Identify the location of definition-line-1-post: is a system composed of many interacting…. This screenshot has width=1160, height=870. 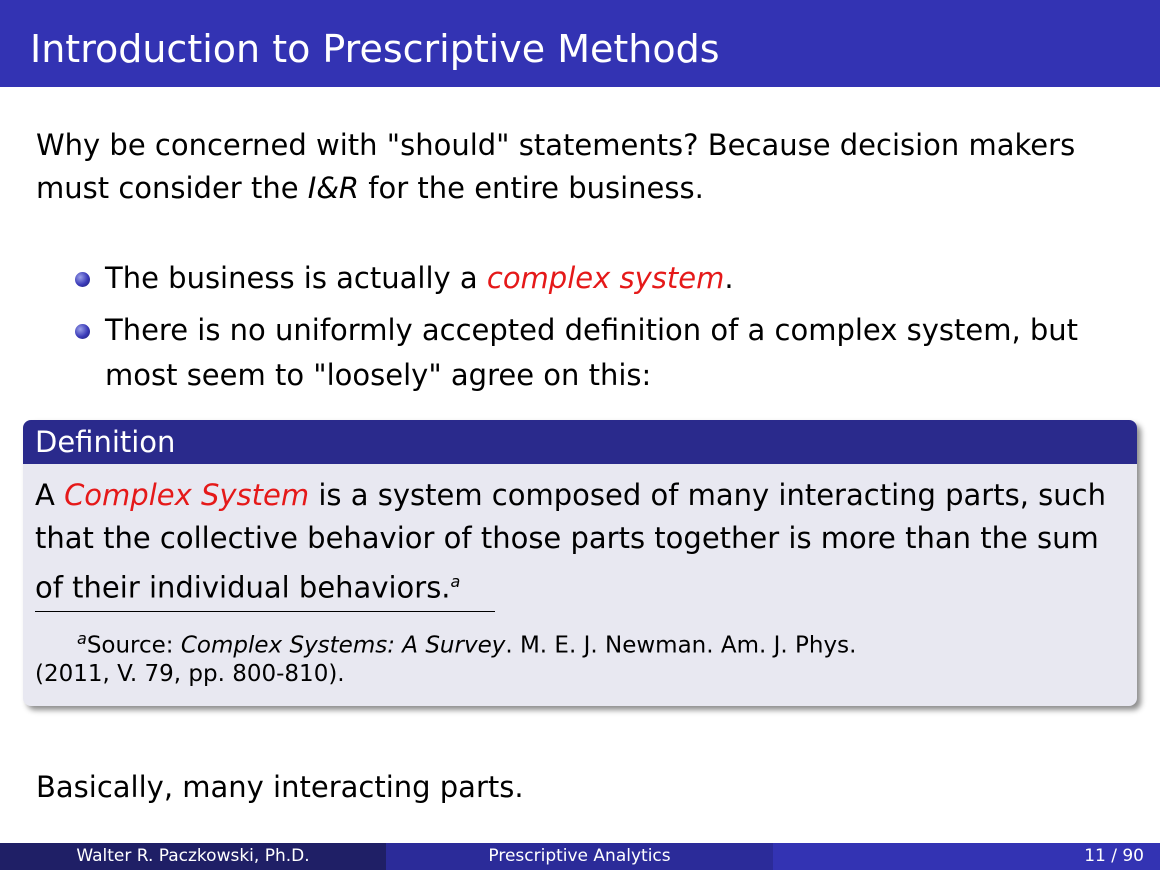
(707, 495).